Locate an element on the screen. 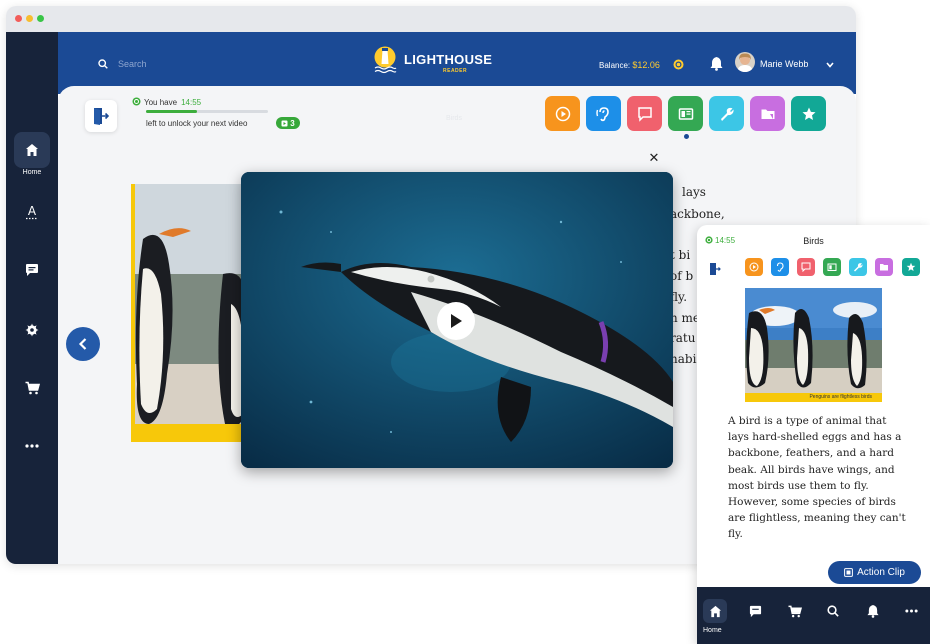 The height and width of the screenshot is (644, 930). play-icon is located at coordinates (456, 321).